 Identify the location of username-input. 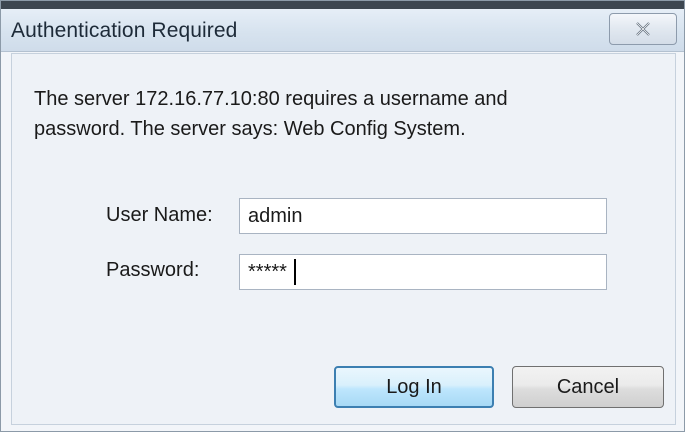
(423, 216).